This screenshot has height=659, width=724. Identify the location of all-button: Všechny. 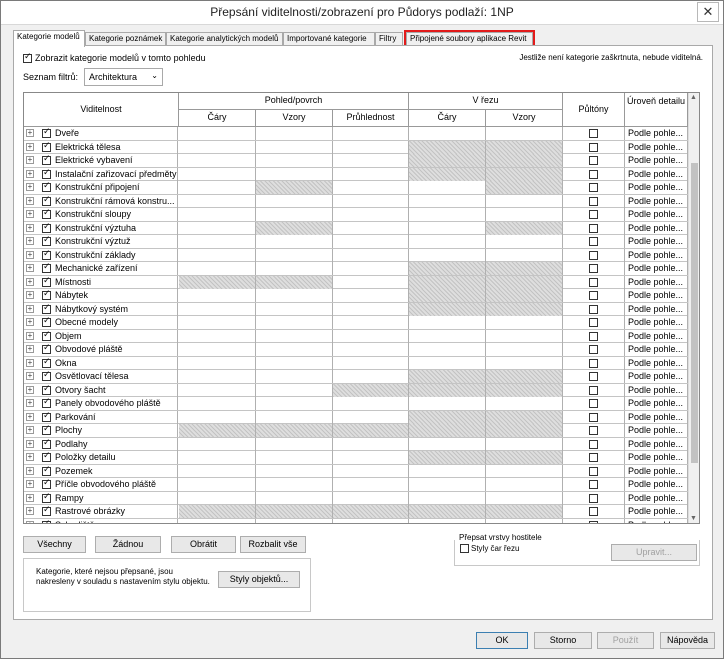
(54, 544).